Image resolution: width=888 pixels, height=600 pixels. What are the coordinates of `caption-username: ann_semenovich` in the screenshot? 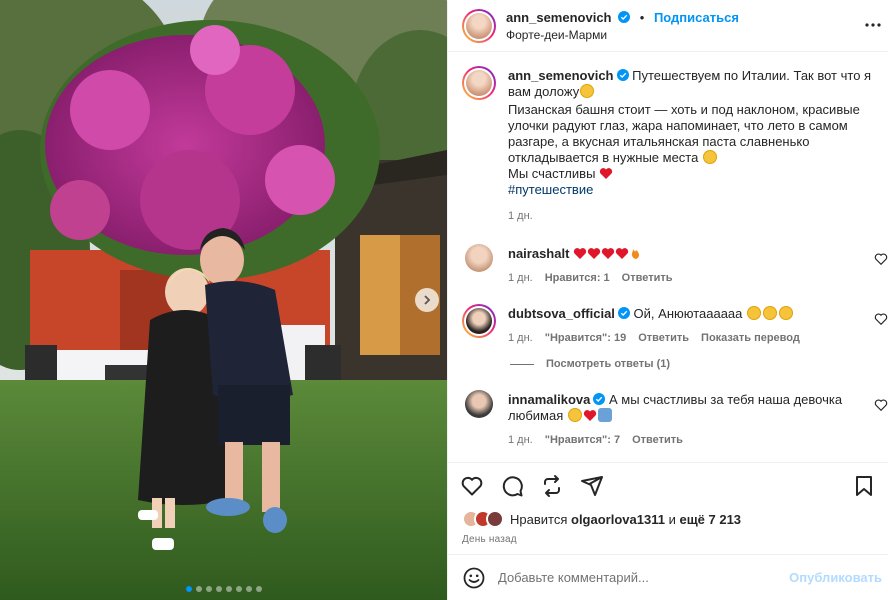 It's located at (561, 75).